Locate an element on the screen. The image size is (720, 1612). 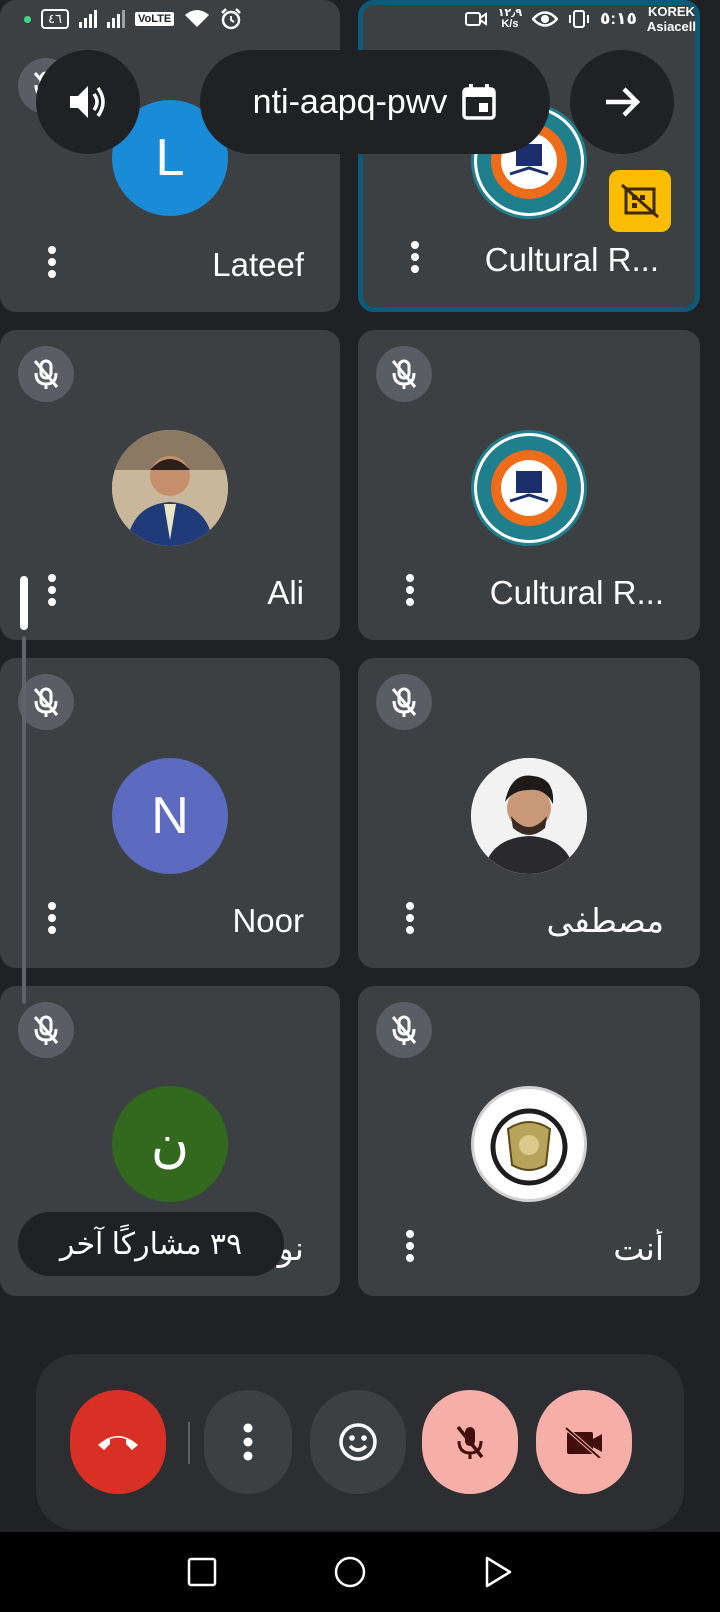
signal-2-icon is located at coordinates (115, 19).